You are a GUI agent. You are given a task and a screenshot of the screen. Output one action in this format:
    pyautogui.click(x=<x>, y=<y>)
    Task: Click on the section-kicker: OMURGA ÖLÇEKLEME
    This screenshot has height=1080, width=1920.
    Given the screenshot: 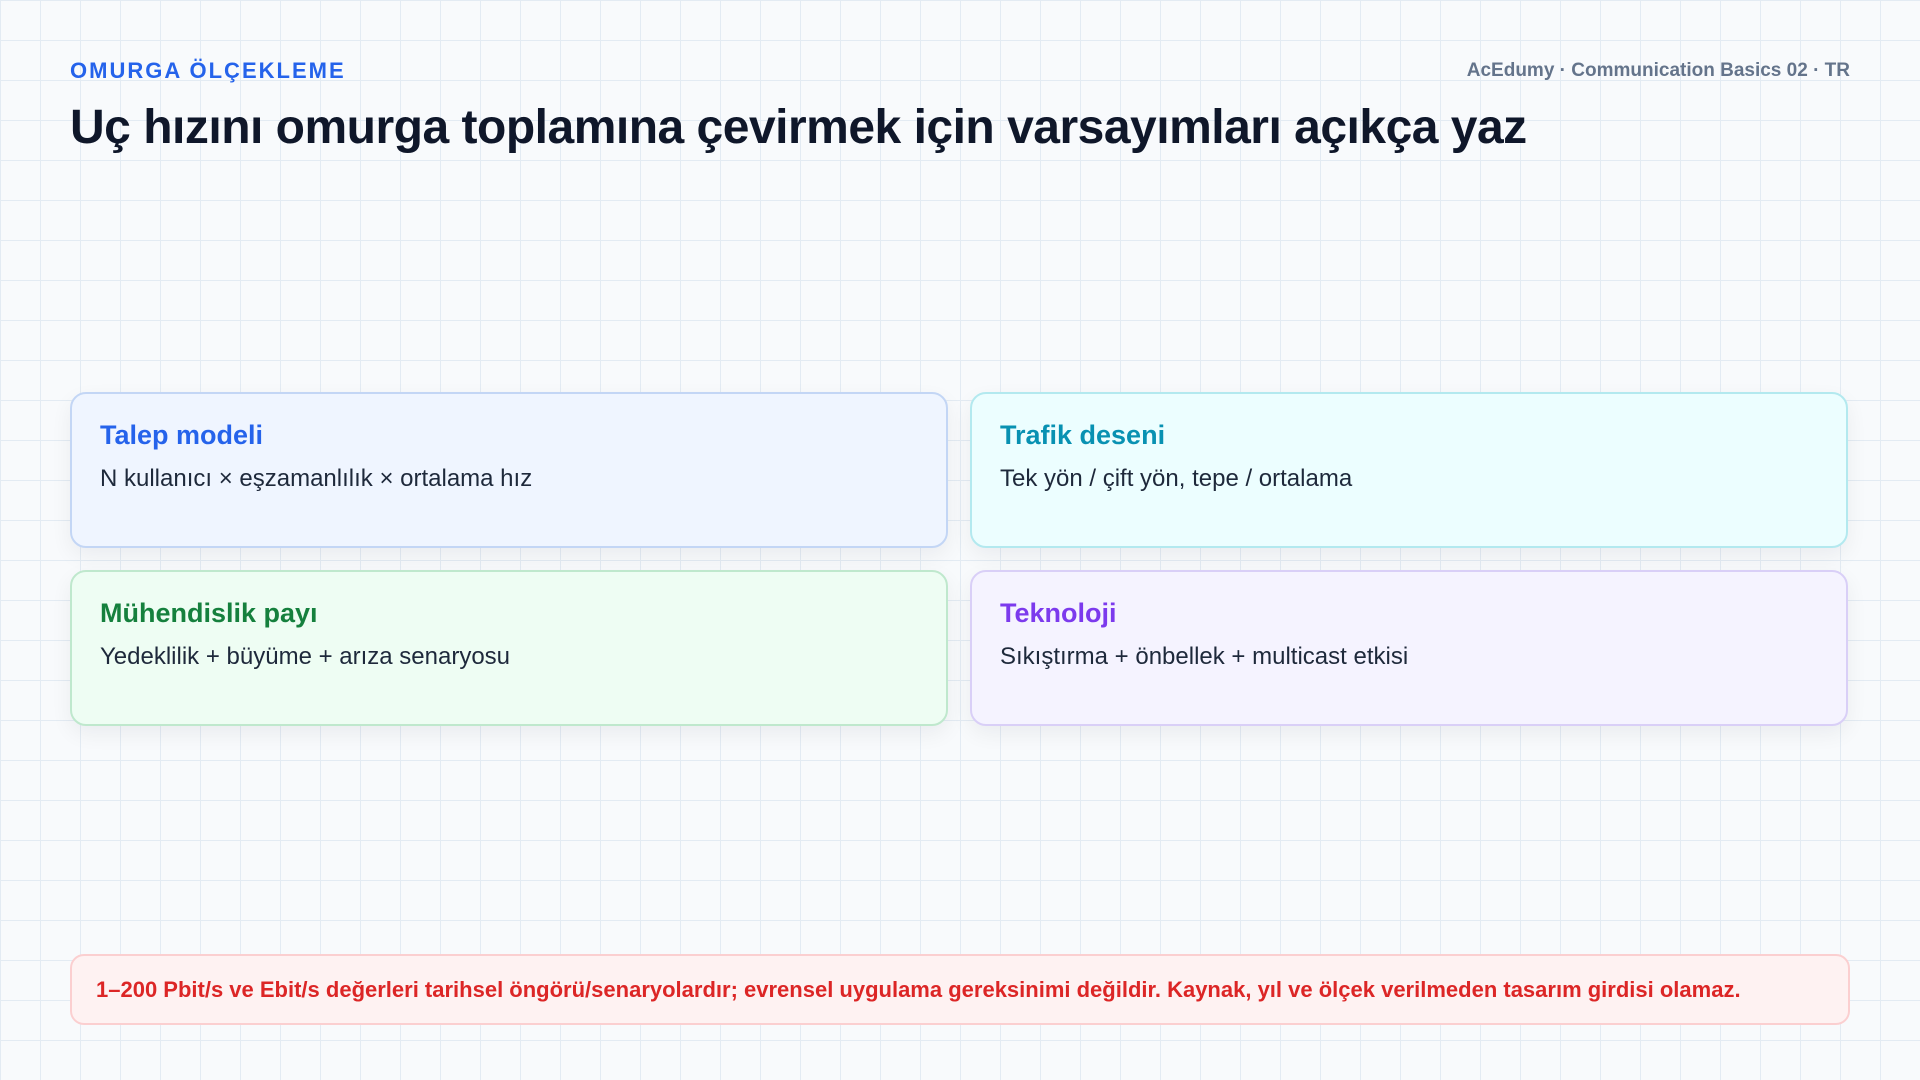 What is the action you would take?
    pyautogui.click(x=208, y=70)
    